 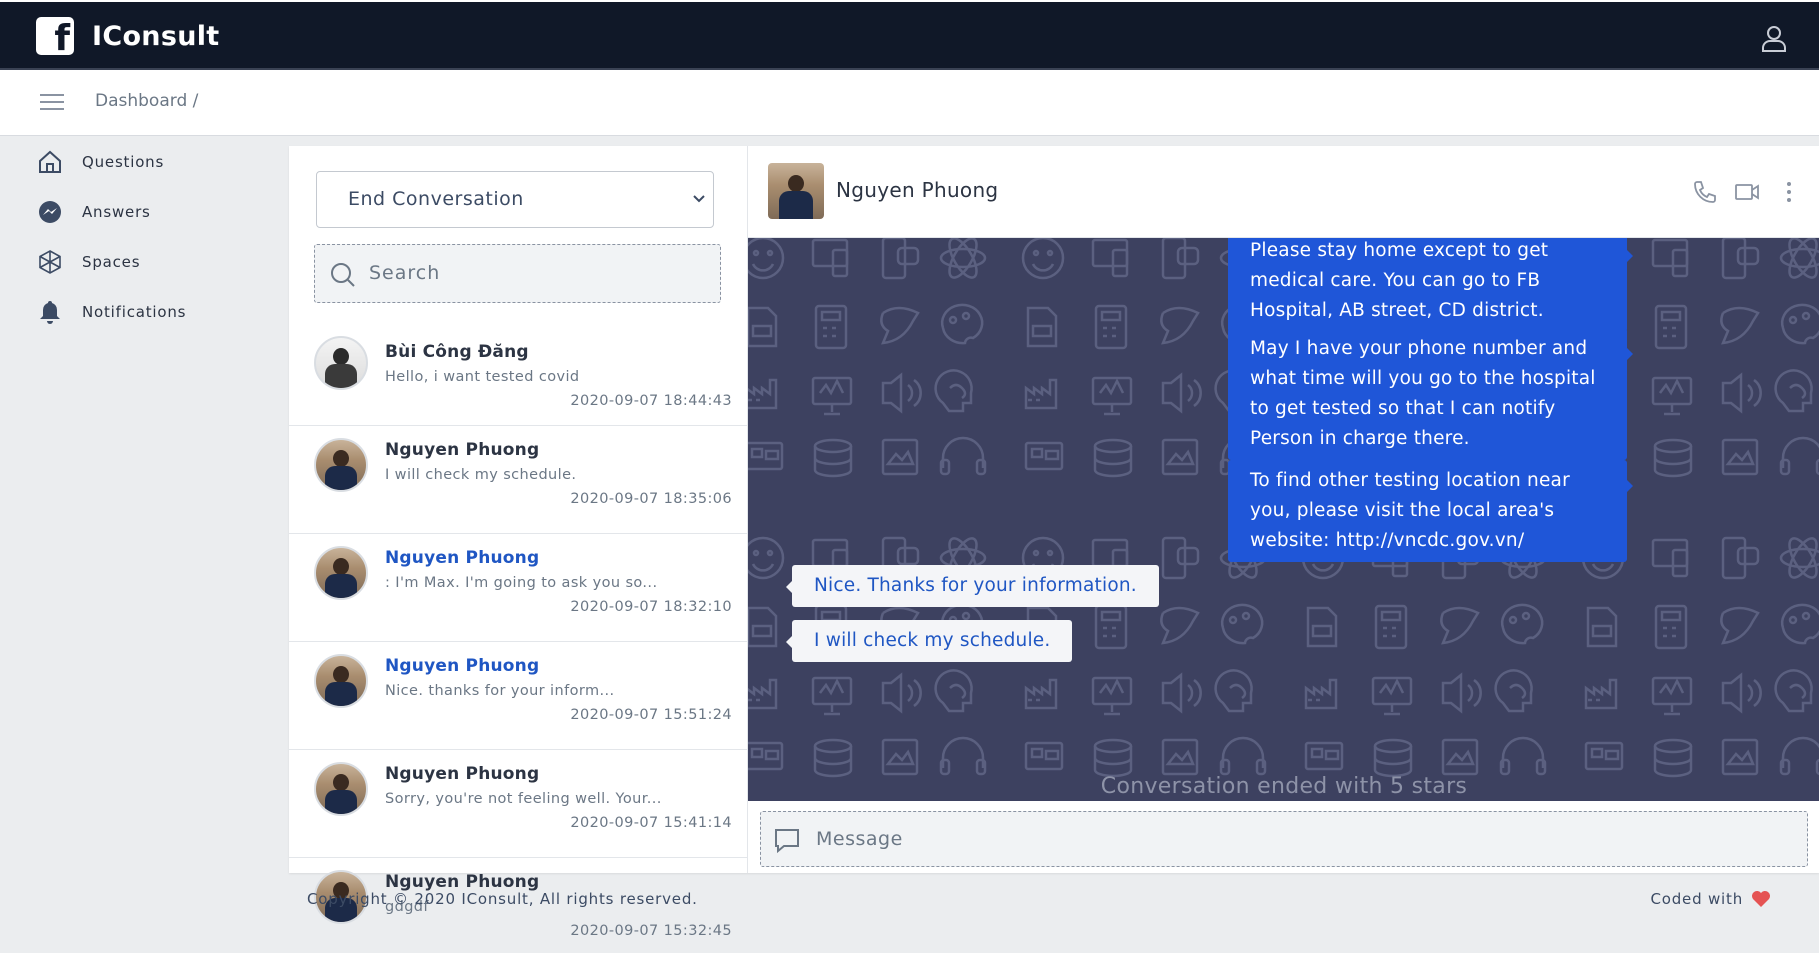 I want to click on chat-footer: Message, so click(x=1283, y=837).